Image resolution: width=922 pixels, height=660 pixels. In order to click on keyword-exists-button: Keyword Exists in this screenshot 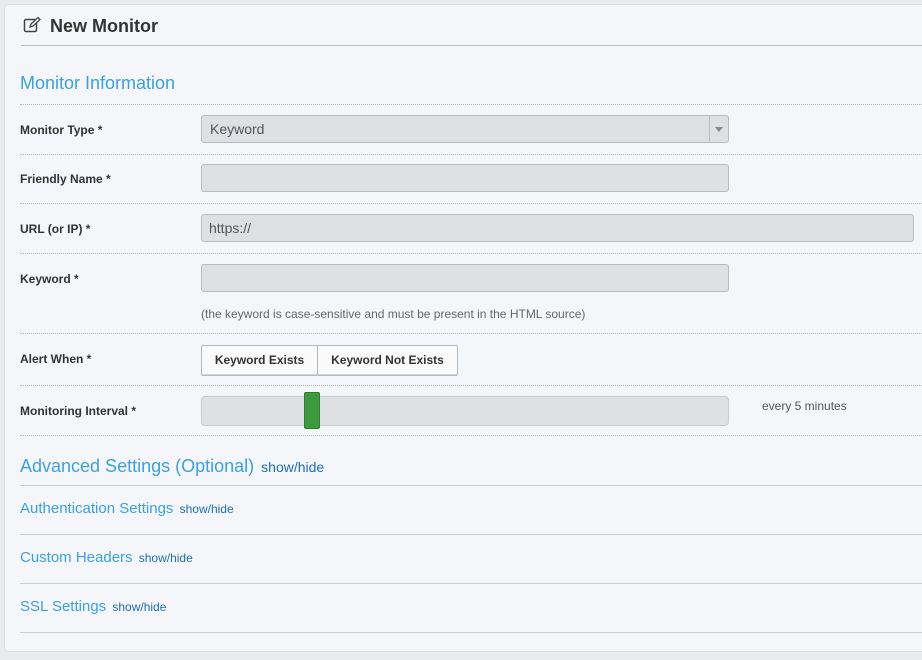, I will do `click(259, 360)`.